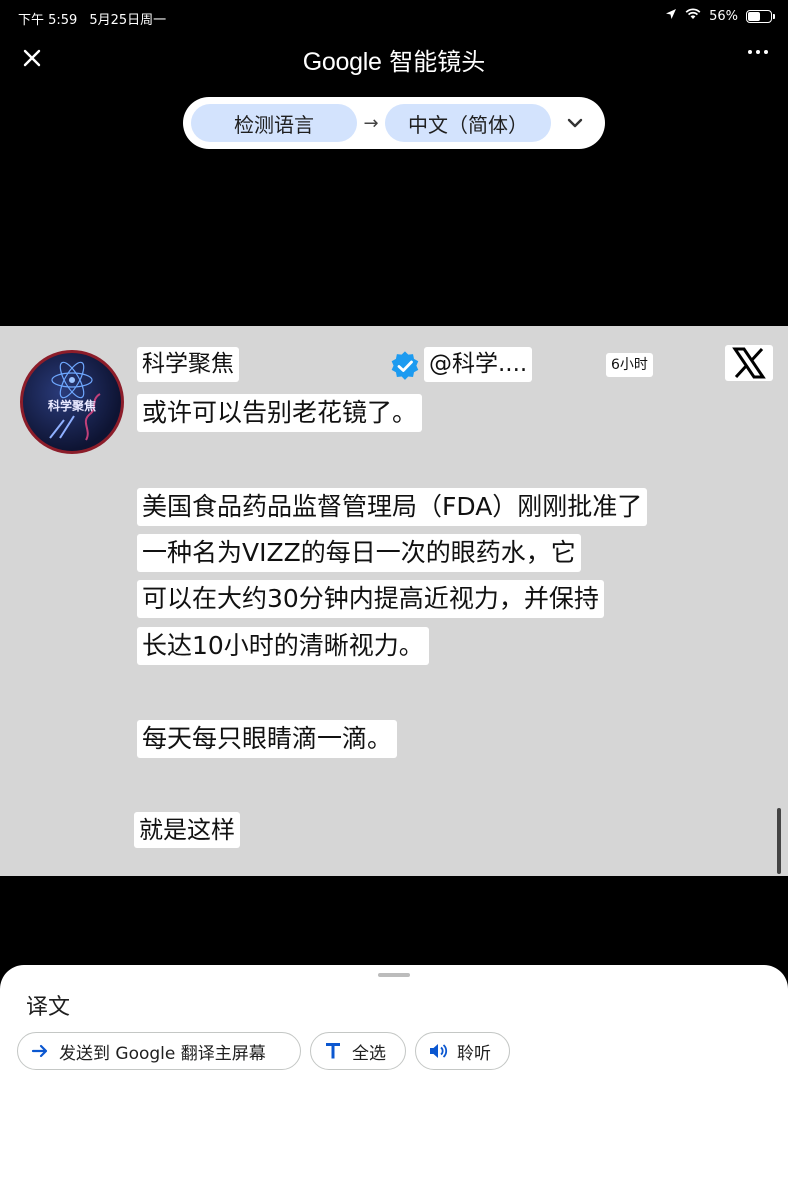 This screenshot has height=1200, width=788. I want to click on status-date: 5月25日周一, so click(128, 20).